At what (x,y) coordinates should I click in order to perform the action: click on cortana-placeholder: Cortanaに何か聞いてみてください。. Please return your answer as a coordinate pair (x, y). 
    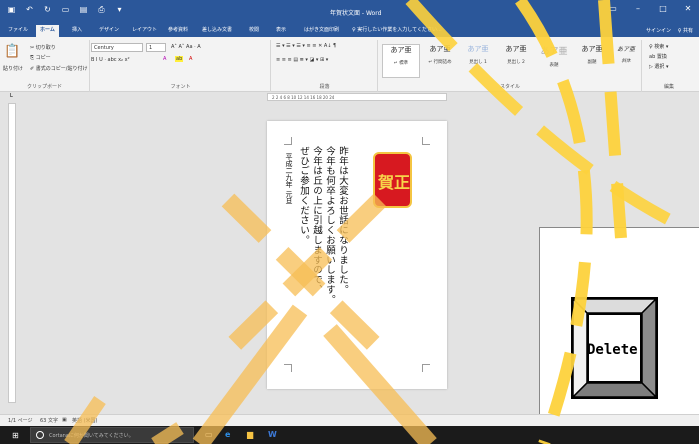
    Looking at the image, I should click on (91, 436).